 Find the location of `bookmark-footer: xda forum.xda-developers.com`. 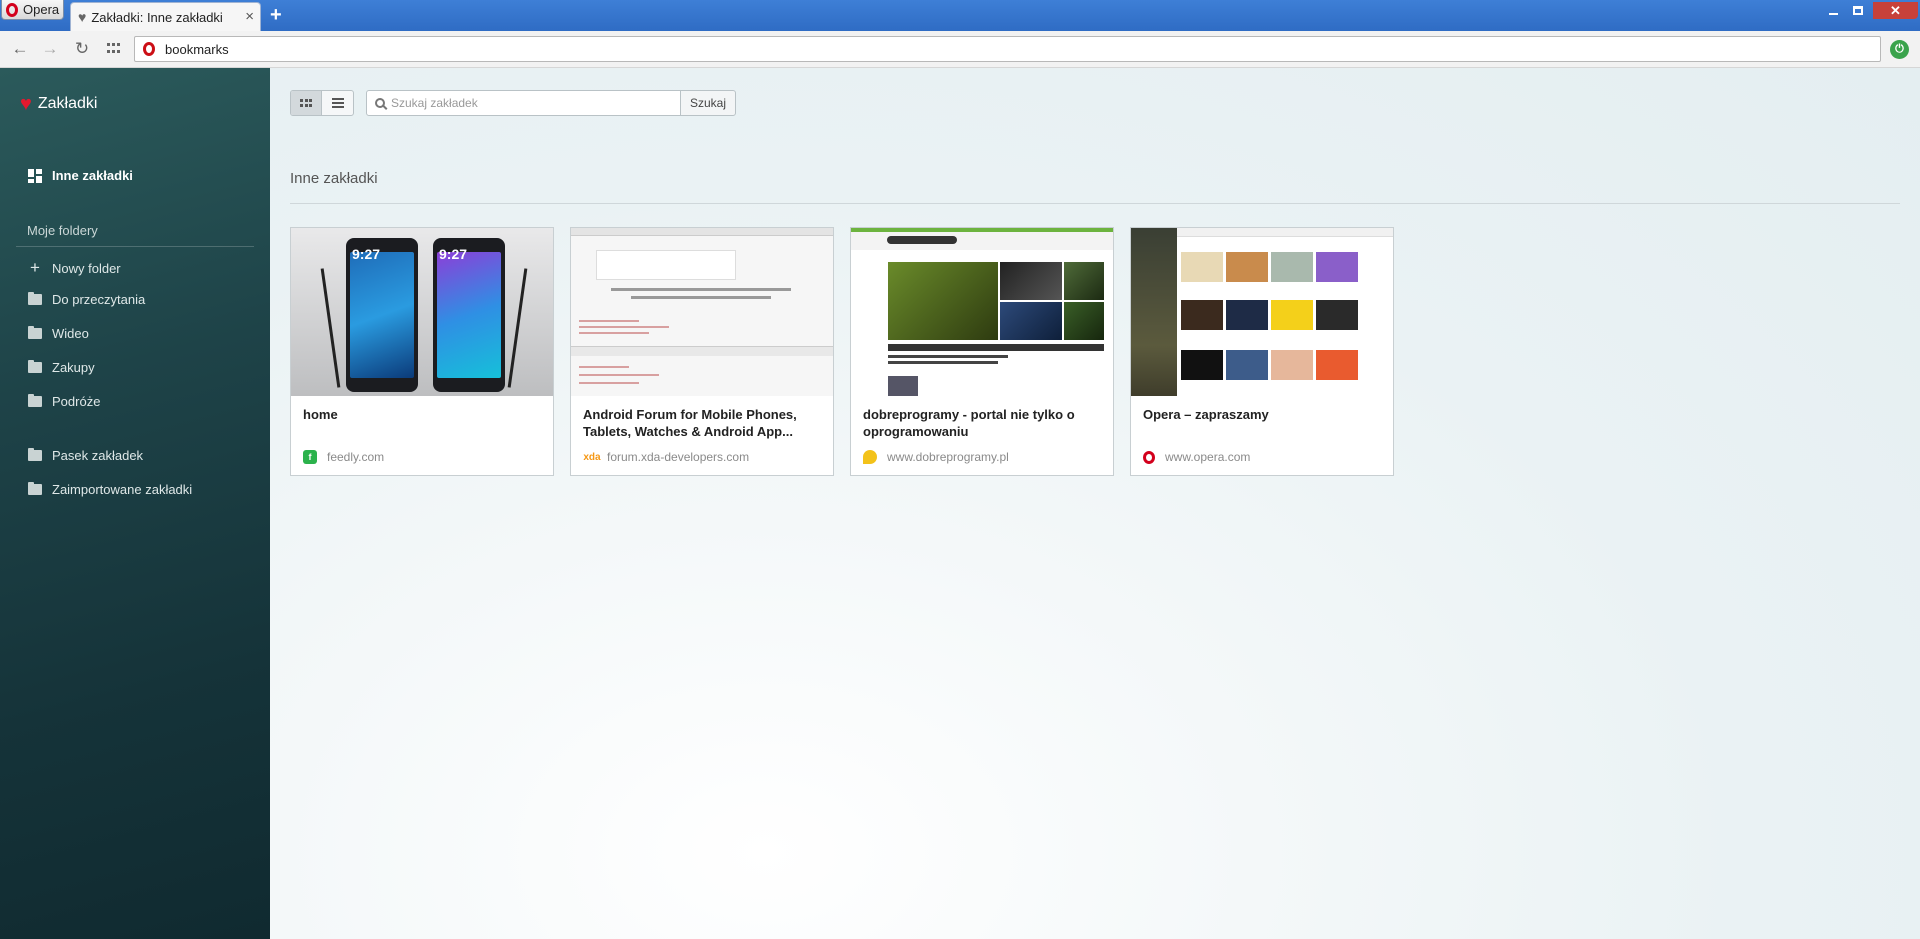

bookmark-footer: xda forum.xda-developers.com is located at coordinates (666, 457).